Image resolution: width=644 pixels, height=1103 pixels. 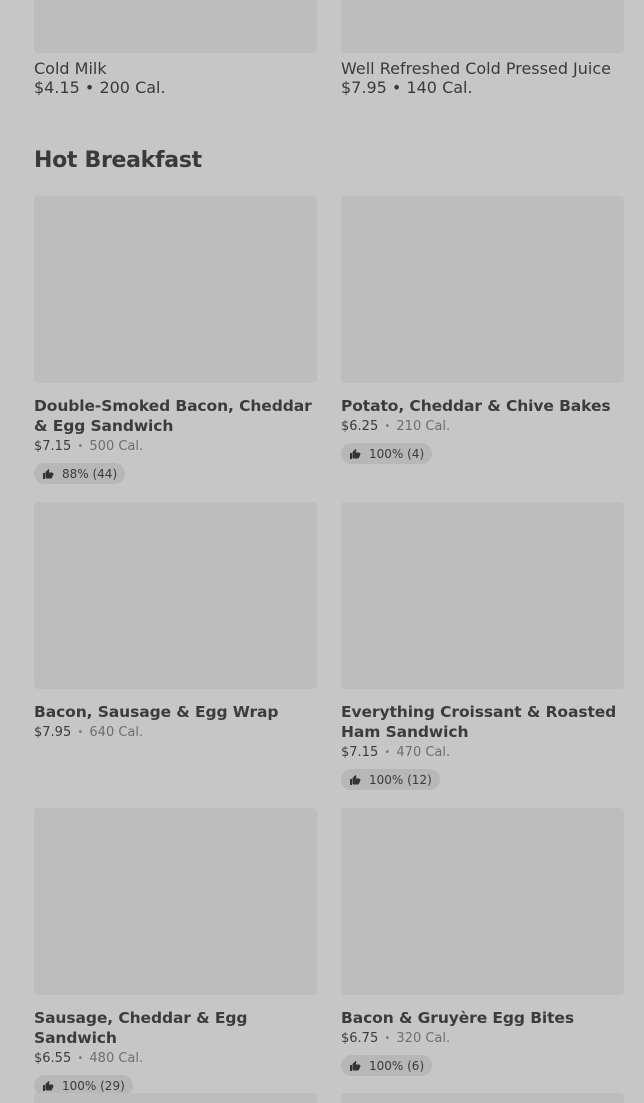 I want to click on rating-badge: 88% (44), so click(x=80, y=473).